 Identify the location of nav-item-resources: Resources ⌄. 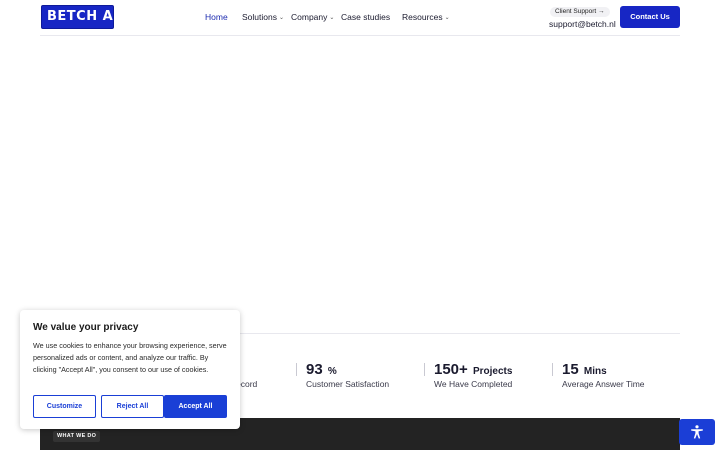
(426, 17).